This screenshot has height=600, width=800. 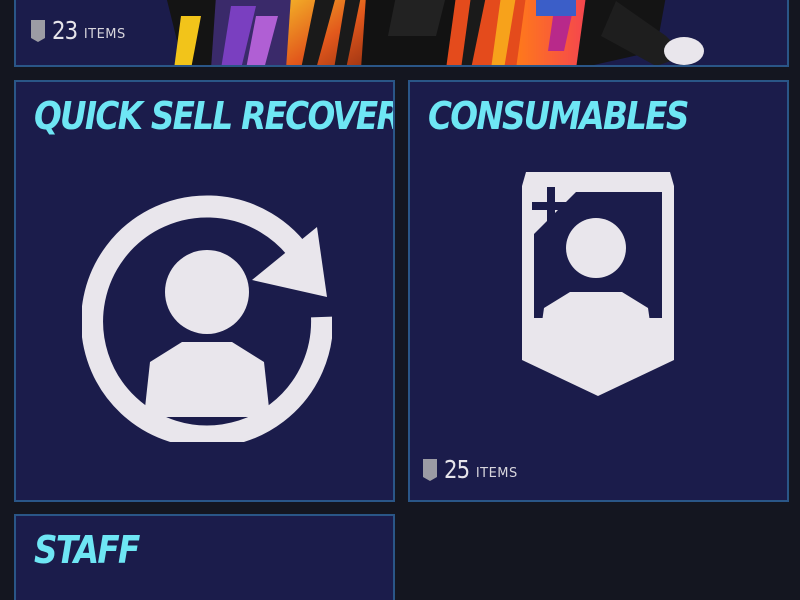 What do you see at coordinates (204, 557) in the screenshot?
I see `staff-tile: STAFF` at bounding box center [204, 557].